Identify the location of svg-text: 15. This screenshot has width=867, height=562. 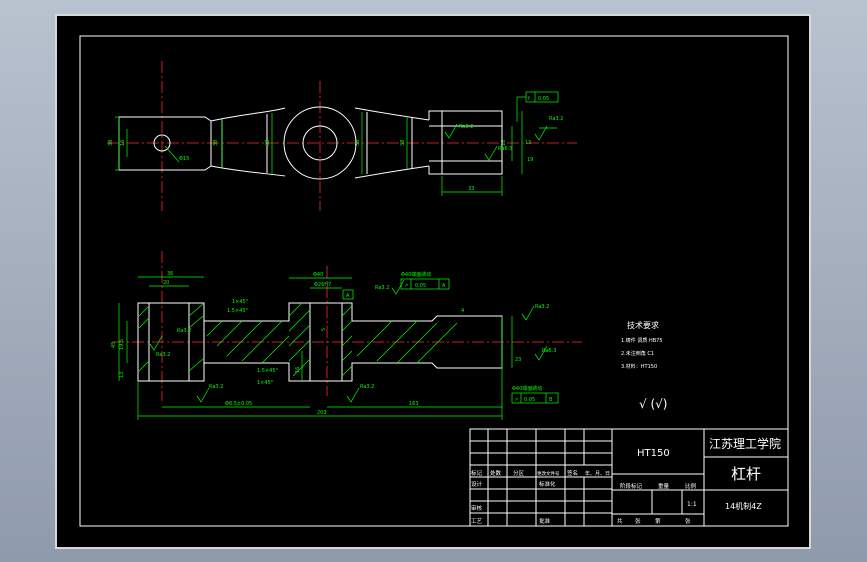
(504, 143).